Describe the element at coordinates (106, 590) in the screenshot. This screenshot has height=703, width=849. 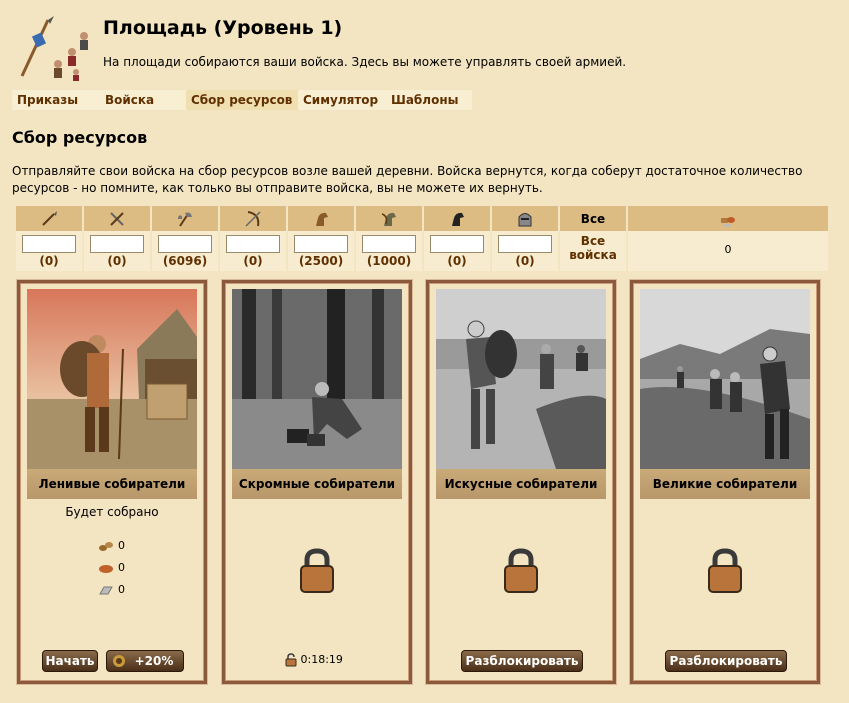
I see `iron-icon` at that location.